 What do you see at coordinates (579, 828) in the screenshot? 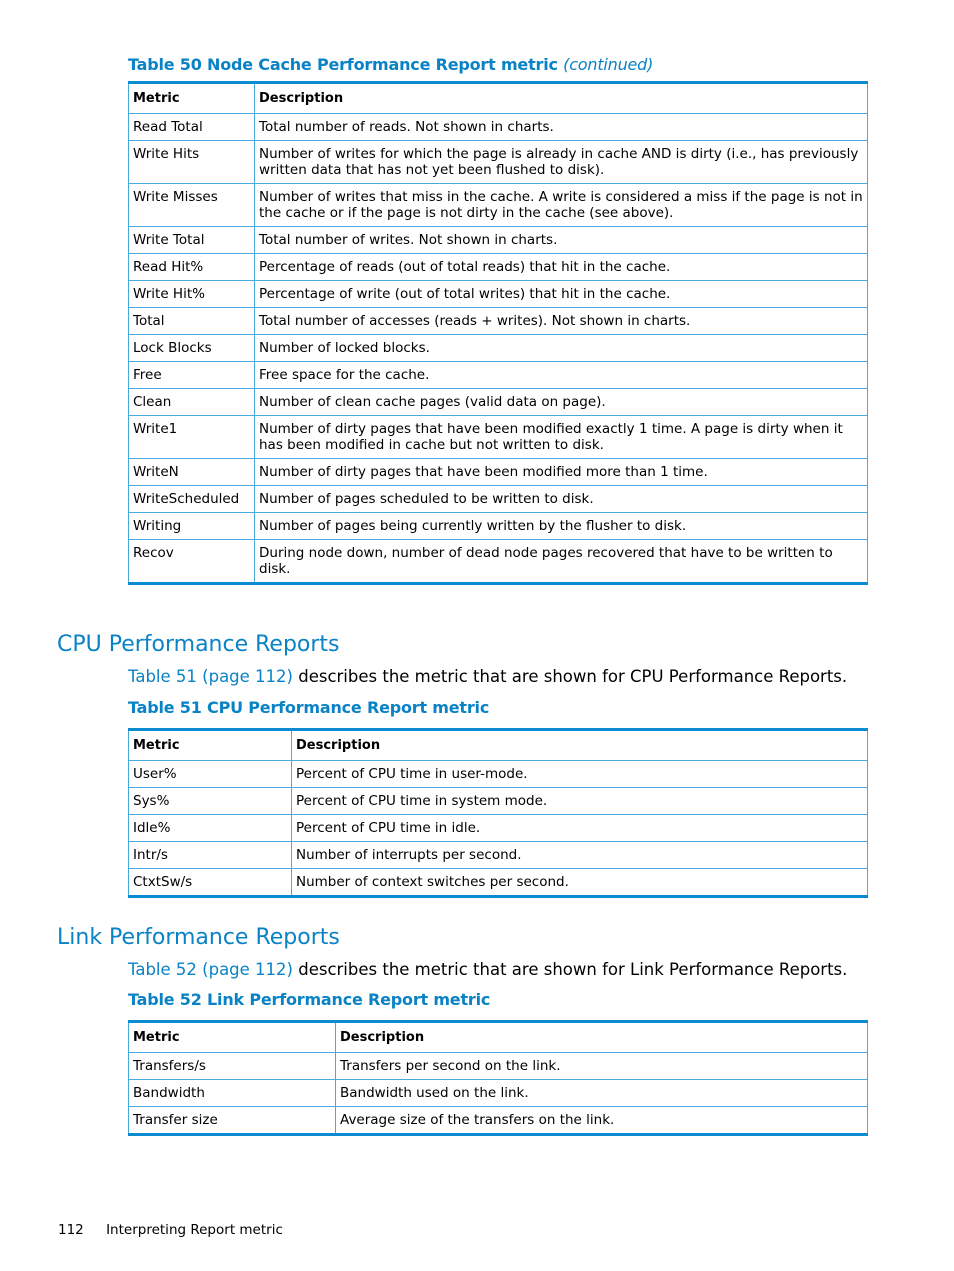
I see `description-cell: Percent of CPU time in idle.` at bounding box center [579, 828].